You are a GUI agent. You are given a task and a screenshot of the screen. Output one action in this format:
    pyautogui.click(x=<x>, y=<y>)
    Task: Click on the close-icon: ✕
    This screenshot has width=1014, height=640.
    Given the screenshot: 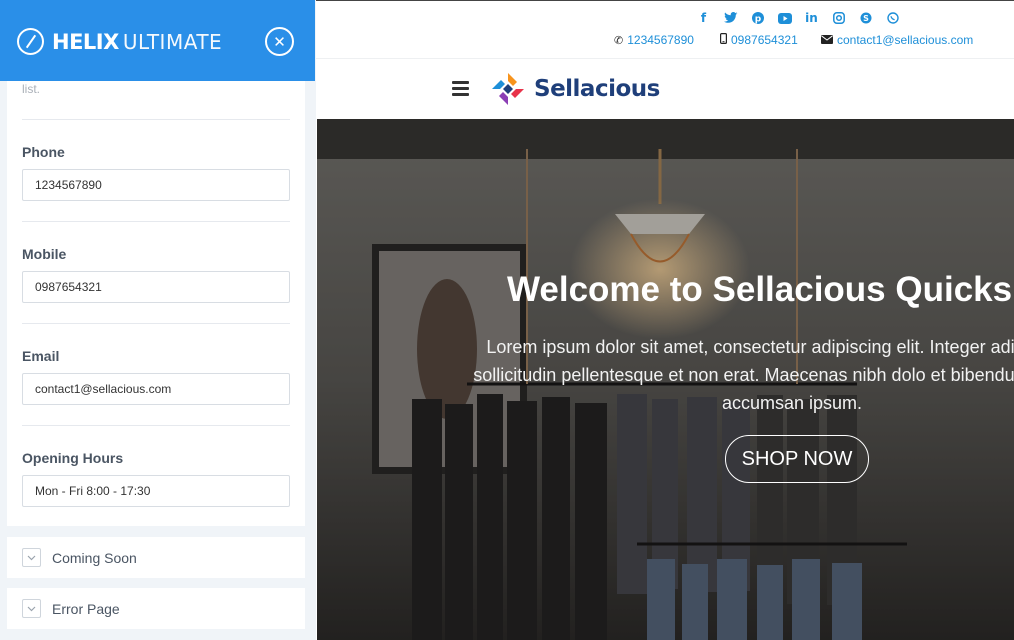 What is the action you would take?
    pyautogui.click(x=279, y=41)
    